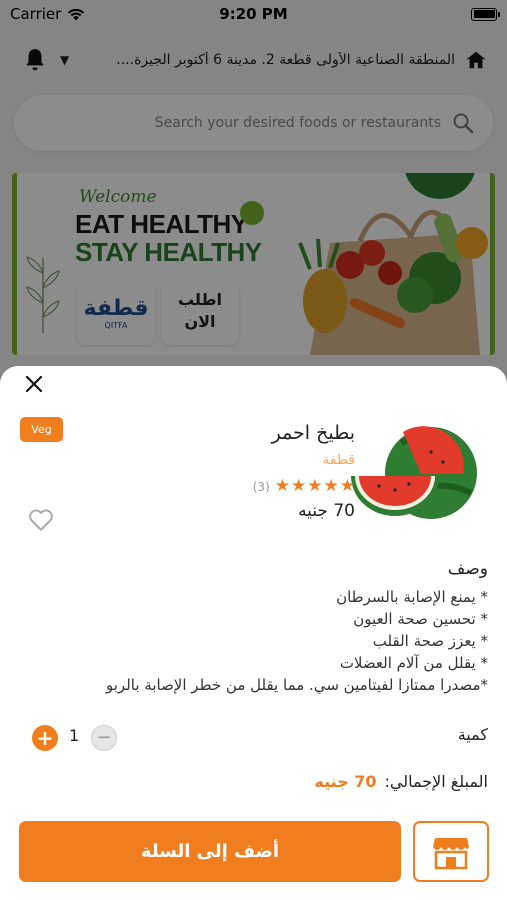  Describe the element at coordinates (104, 738) in the screenshot. I see `minus-icon: −` at that location.